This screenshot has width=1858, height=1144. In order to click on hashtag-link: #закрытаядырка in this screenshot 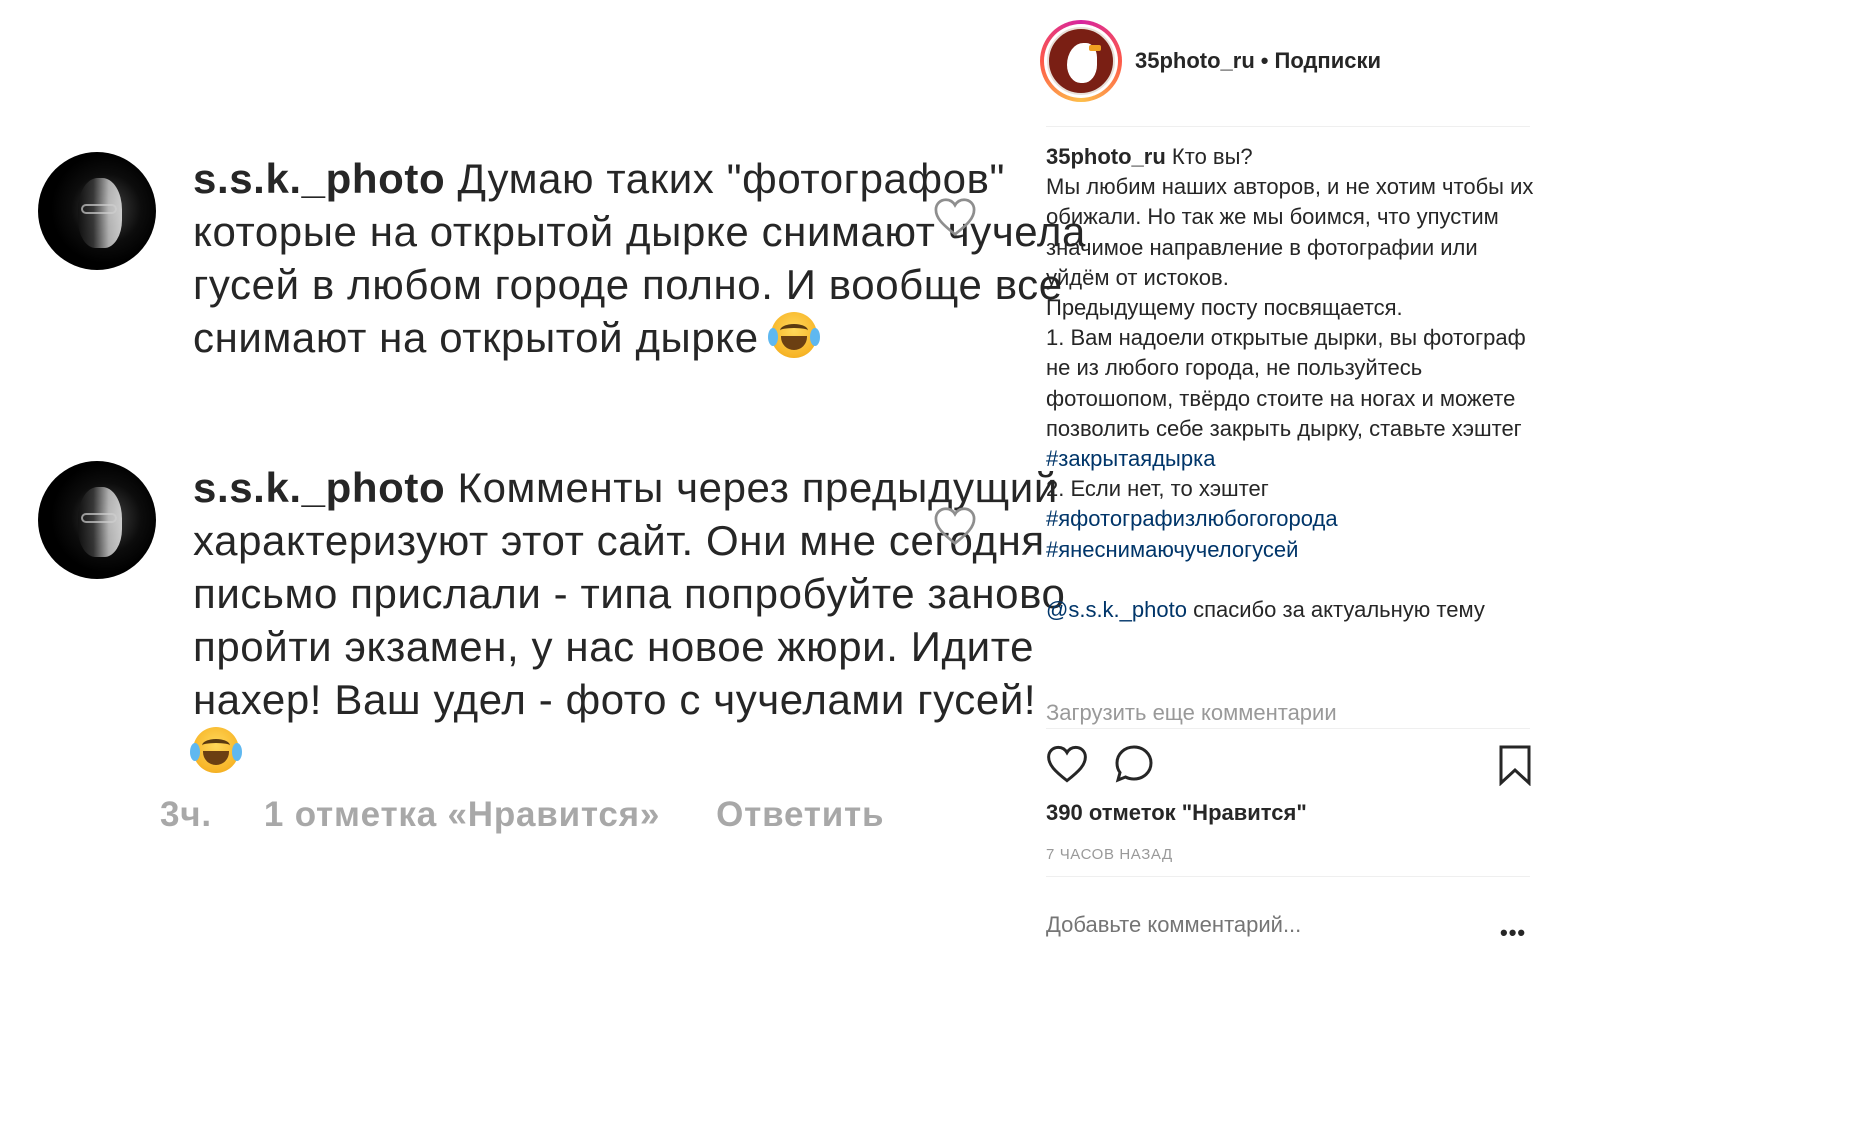, I will do `click(1130, 458)`.